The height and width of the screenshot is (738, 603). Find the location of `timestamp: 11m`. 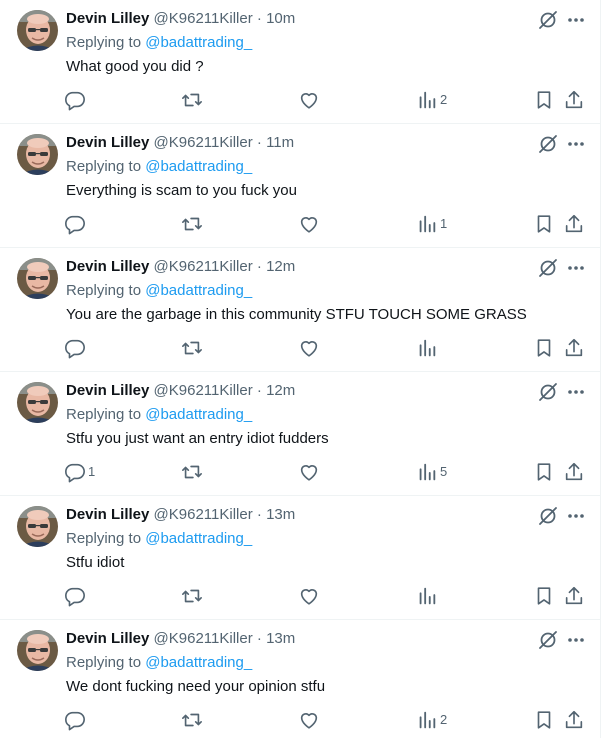

timestamp: 11m is located at coordinates (280, 142).